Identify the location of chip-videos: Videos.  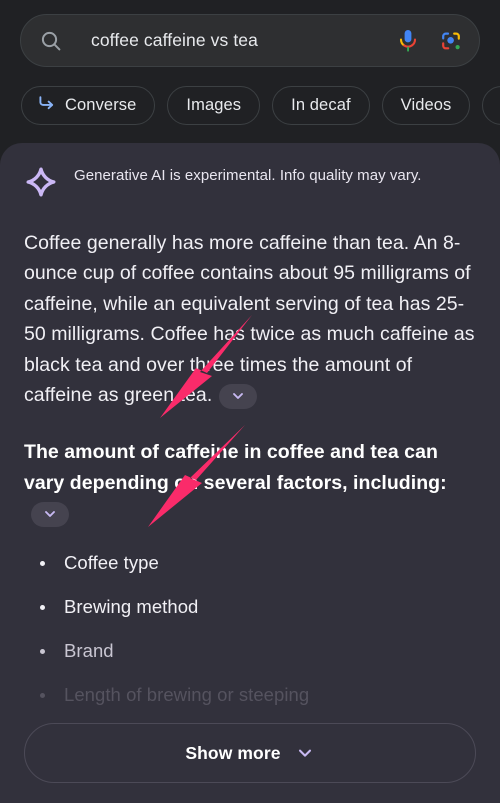
(426, 105).